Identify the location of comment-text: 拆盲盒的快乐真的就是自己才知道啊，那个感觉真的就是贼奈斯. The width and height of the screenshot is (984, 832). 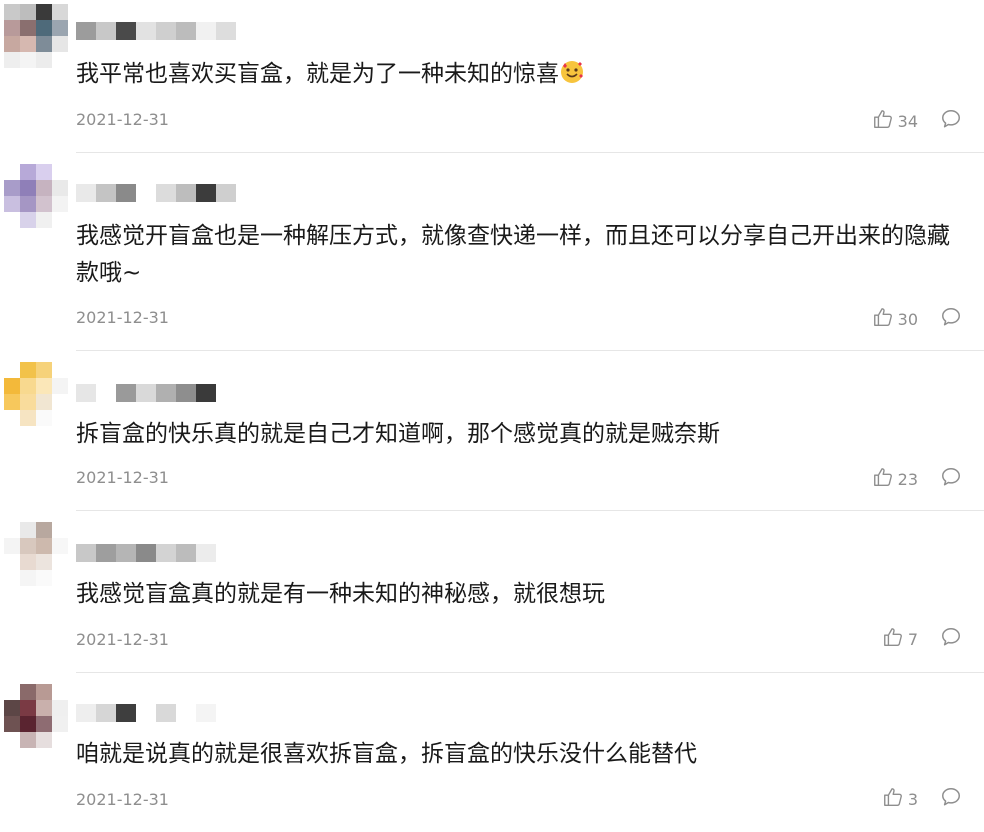
(398, 434).